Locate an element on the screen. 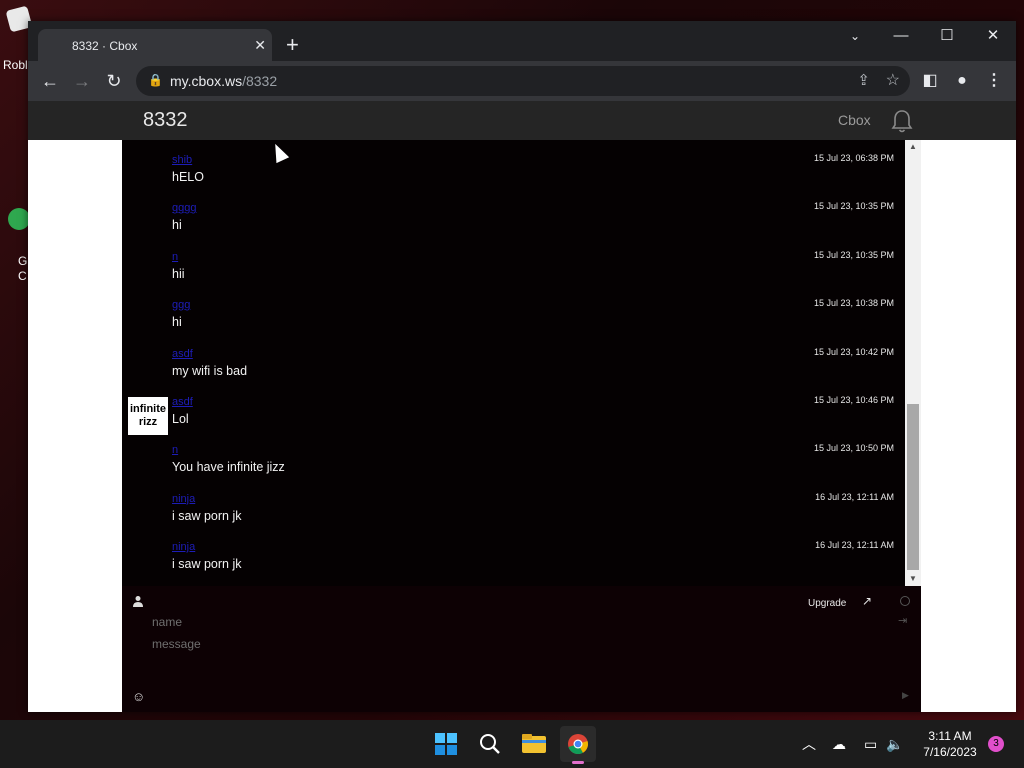 Image resolution: width=1024 pixels, height=768 pixels. tab-search-button: ⌄ is located at coordinates (855, 36).